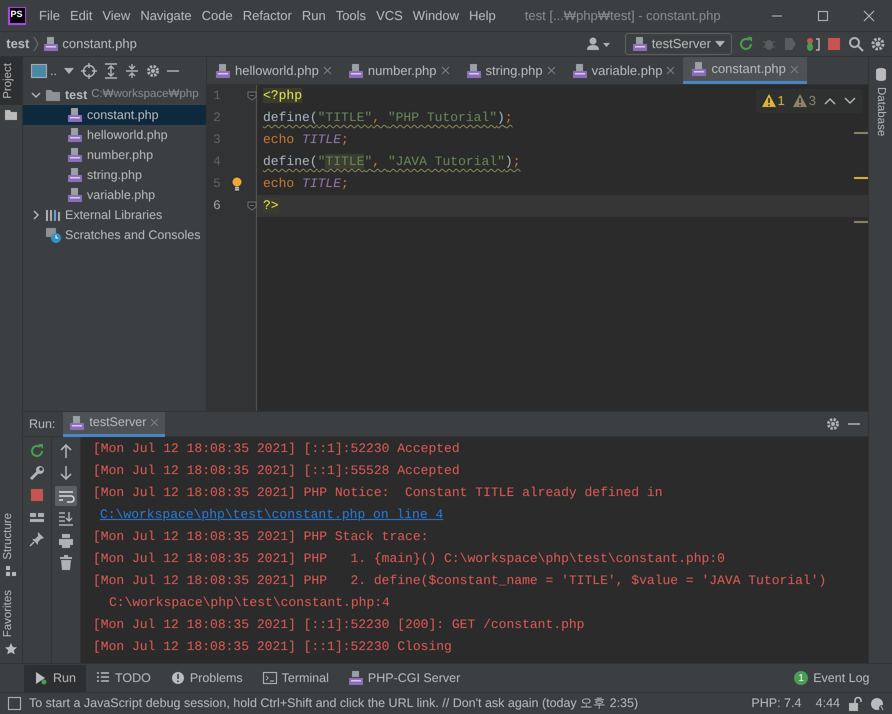  Describe the element at coordinates (131, 71) in the screenshot. I see `collapse-all-icon` at that location.